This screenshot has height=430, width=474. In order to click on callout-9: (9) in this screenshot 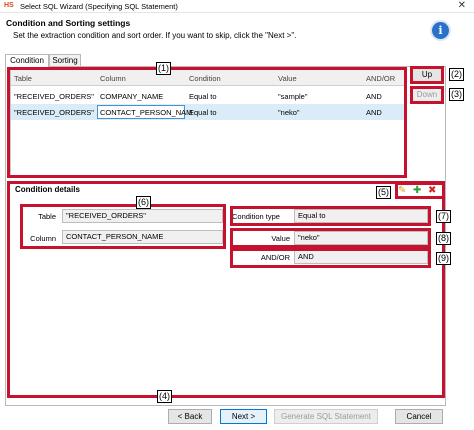, I will do `click(443, 258)`.